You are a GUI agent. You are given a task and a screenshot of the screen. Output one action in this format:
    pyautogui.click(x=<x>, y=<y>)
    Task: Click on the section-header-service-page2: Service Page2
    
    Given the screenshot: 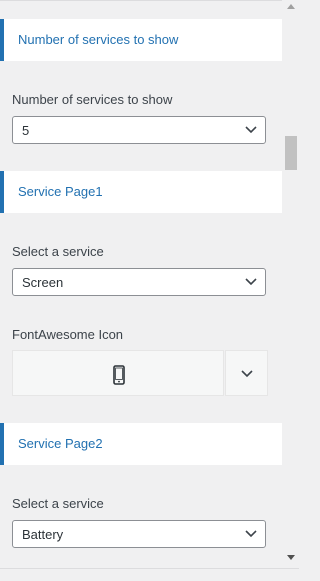 What is the action you would take?
    pyautogui.click(x=141, y=444)
    